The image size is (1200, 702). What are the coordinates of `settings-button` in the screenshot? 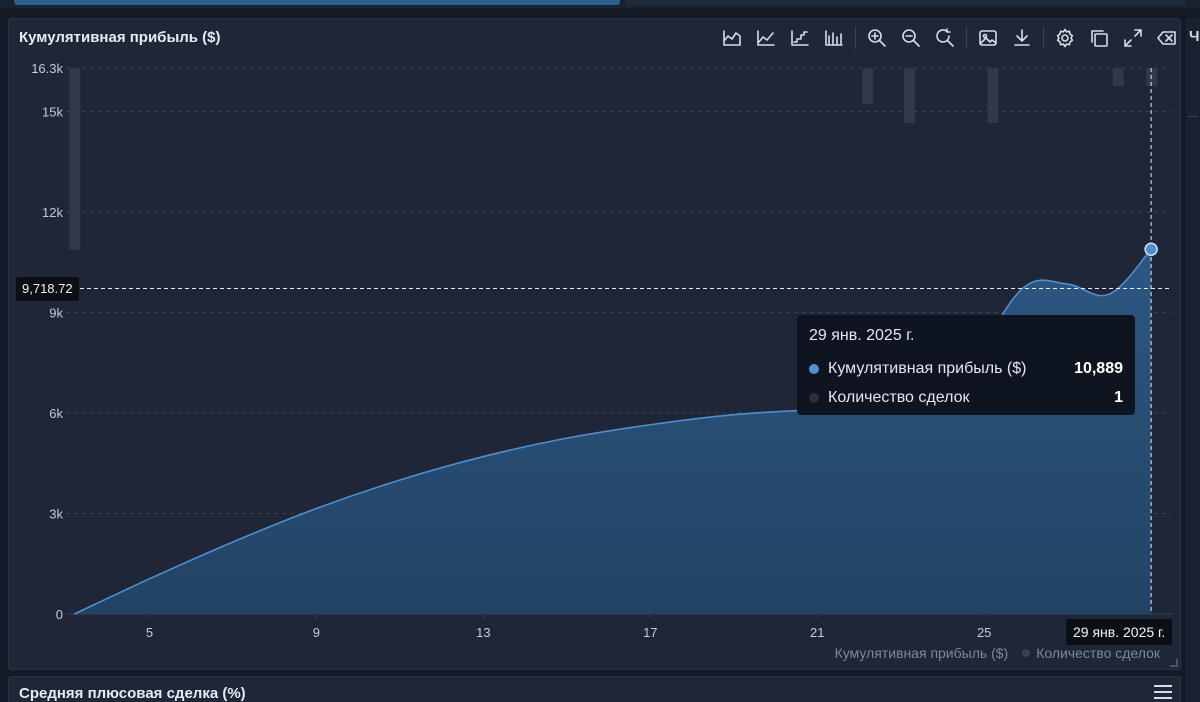 It's located at (1065, 38).